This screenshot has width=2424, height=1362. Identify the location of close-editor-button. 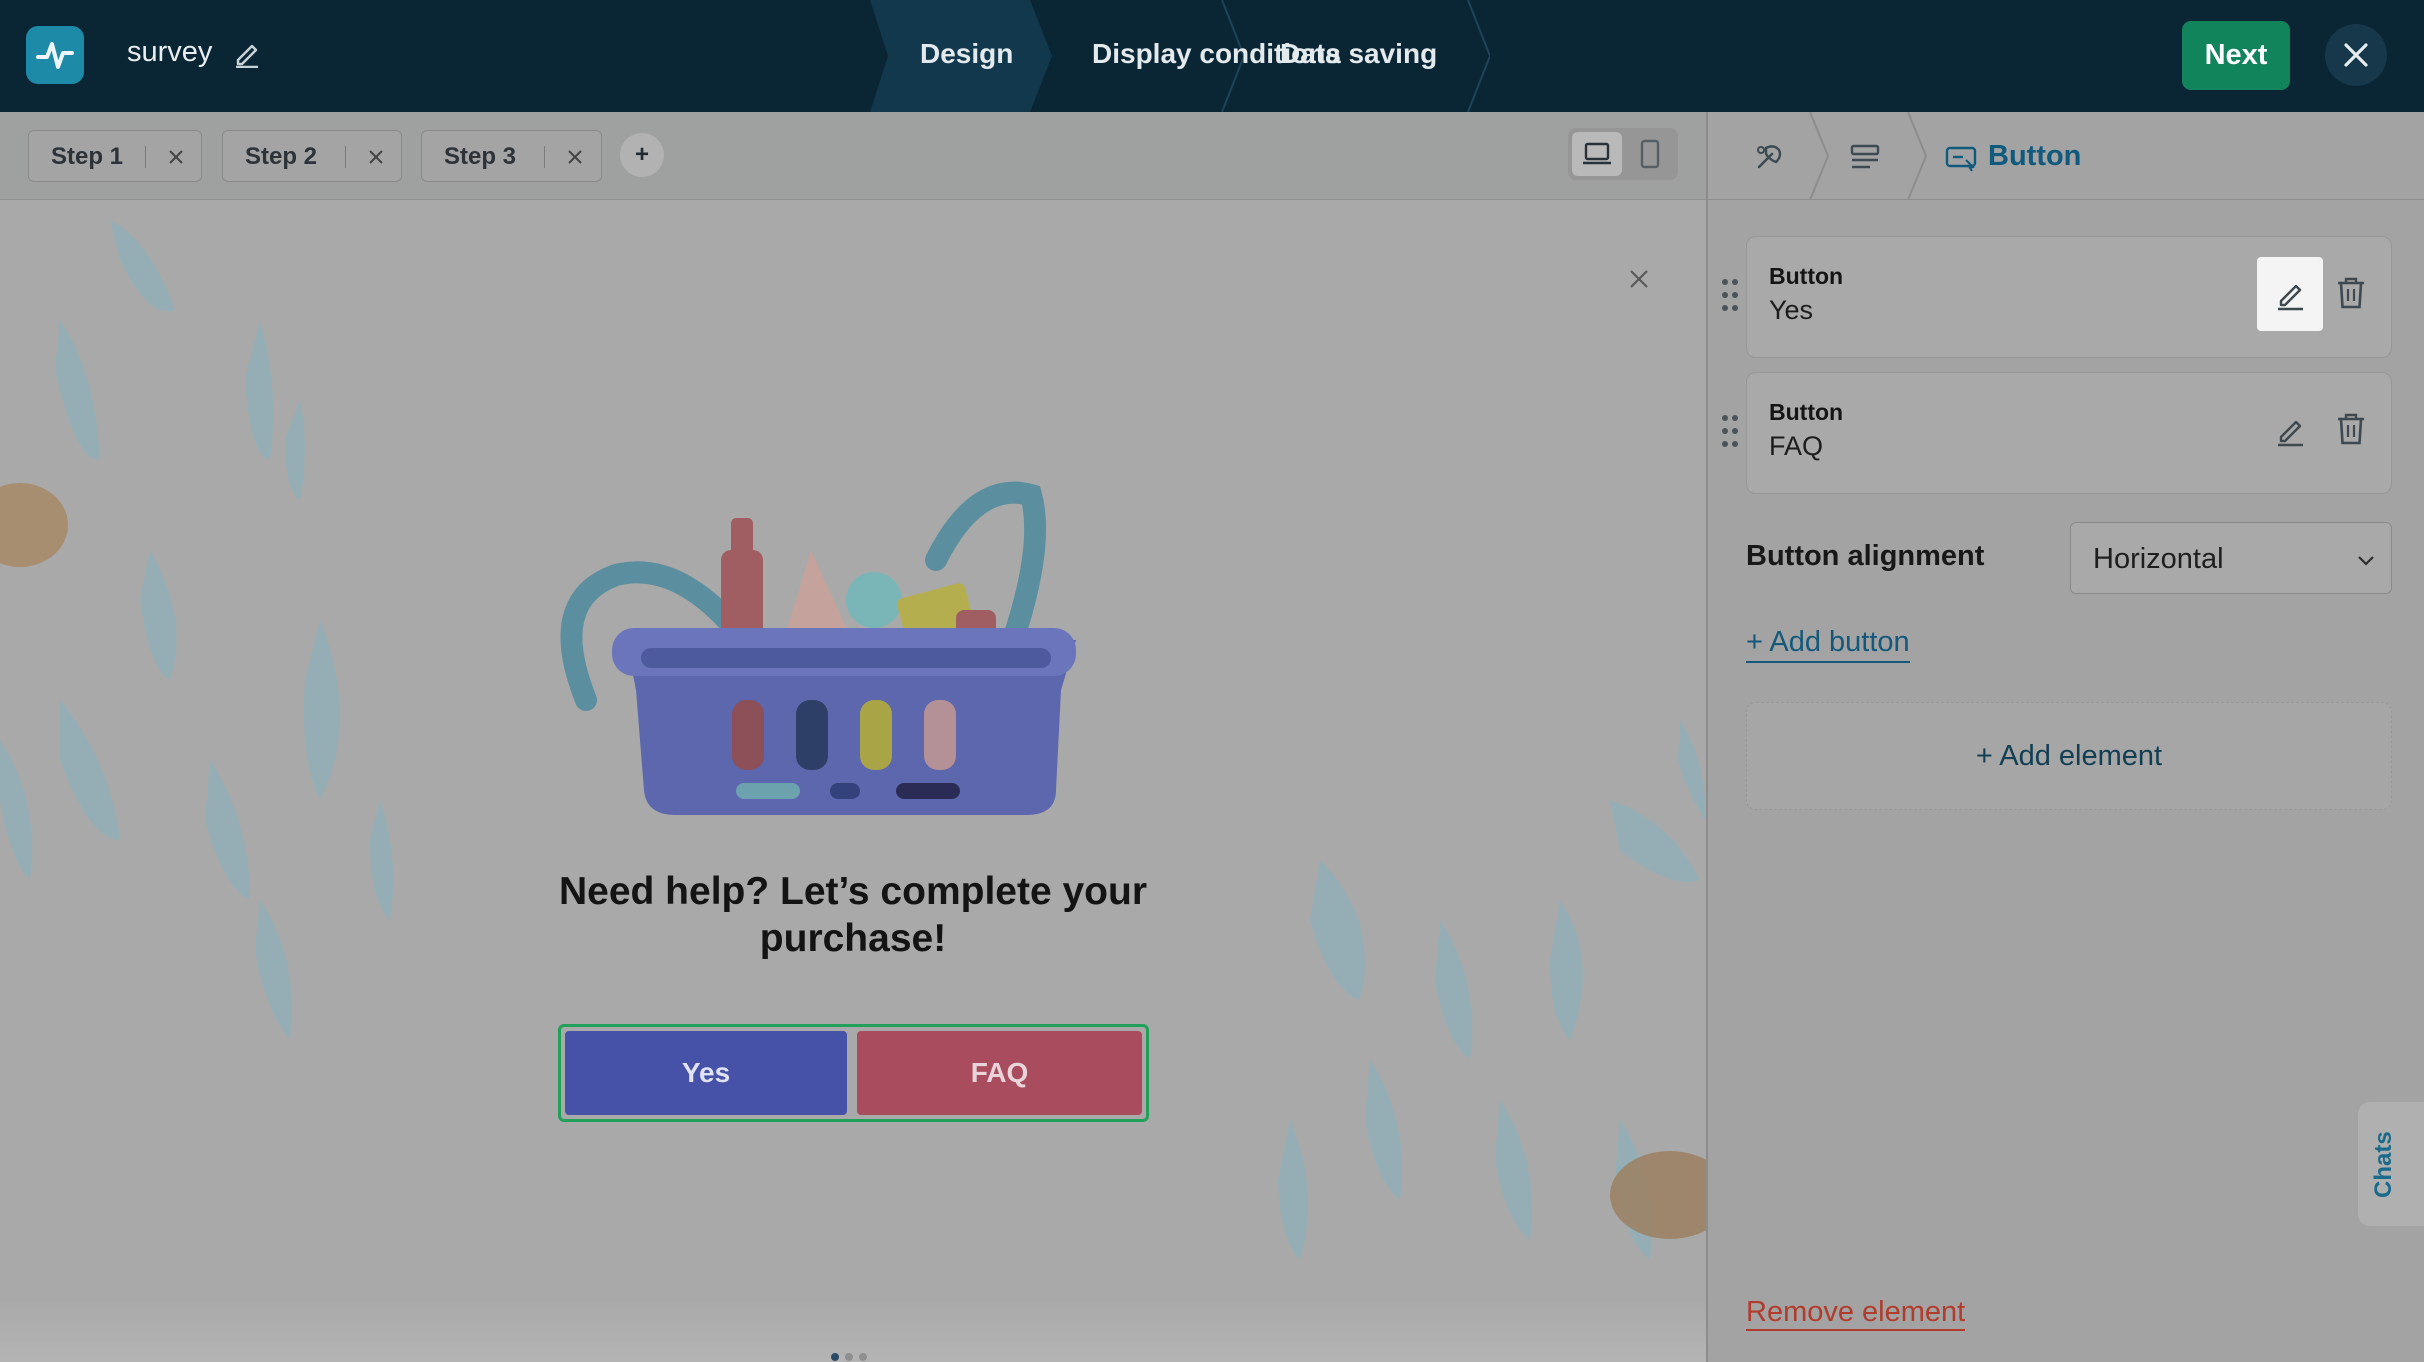
(2356, 55).